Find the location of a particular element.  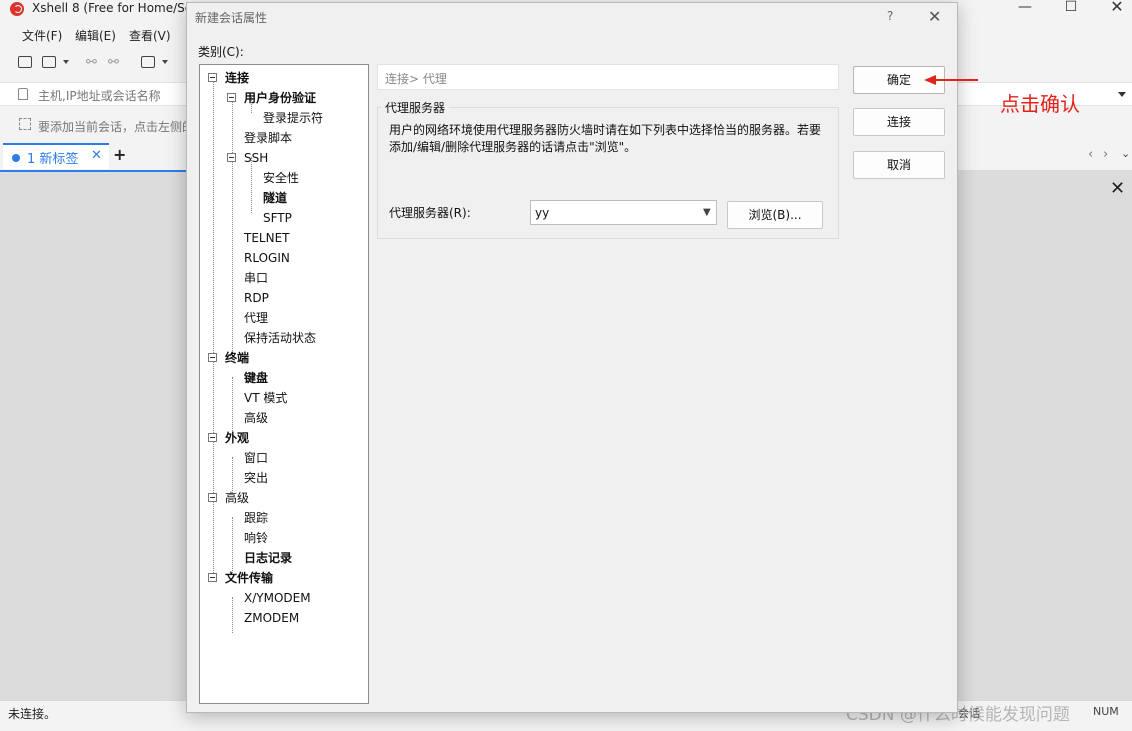

cancel-button: 取消 is located at coordinates (899, 165).